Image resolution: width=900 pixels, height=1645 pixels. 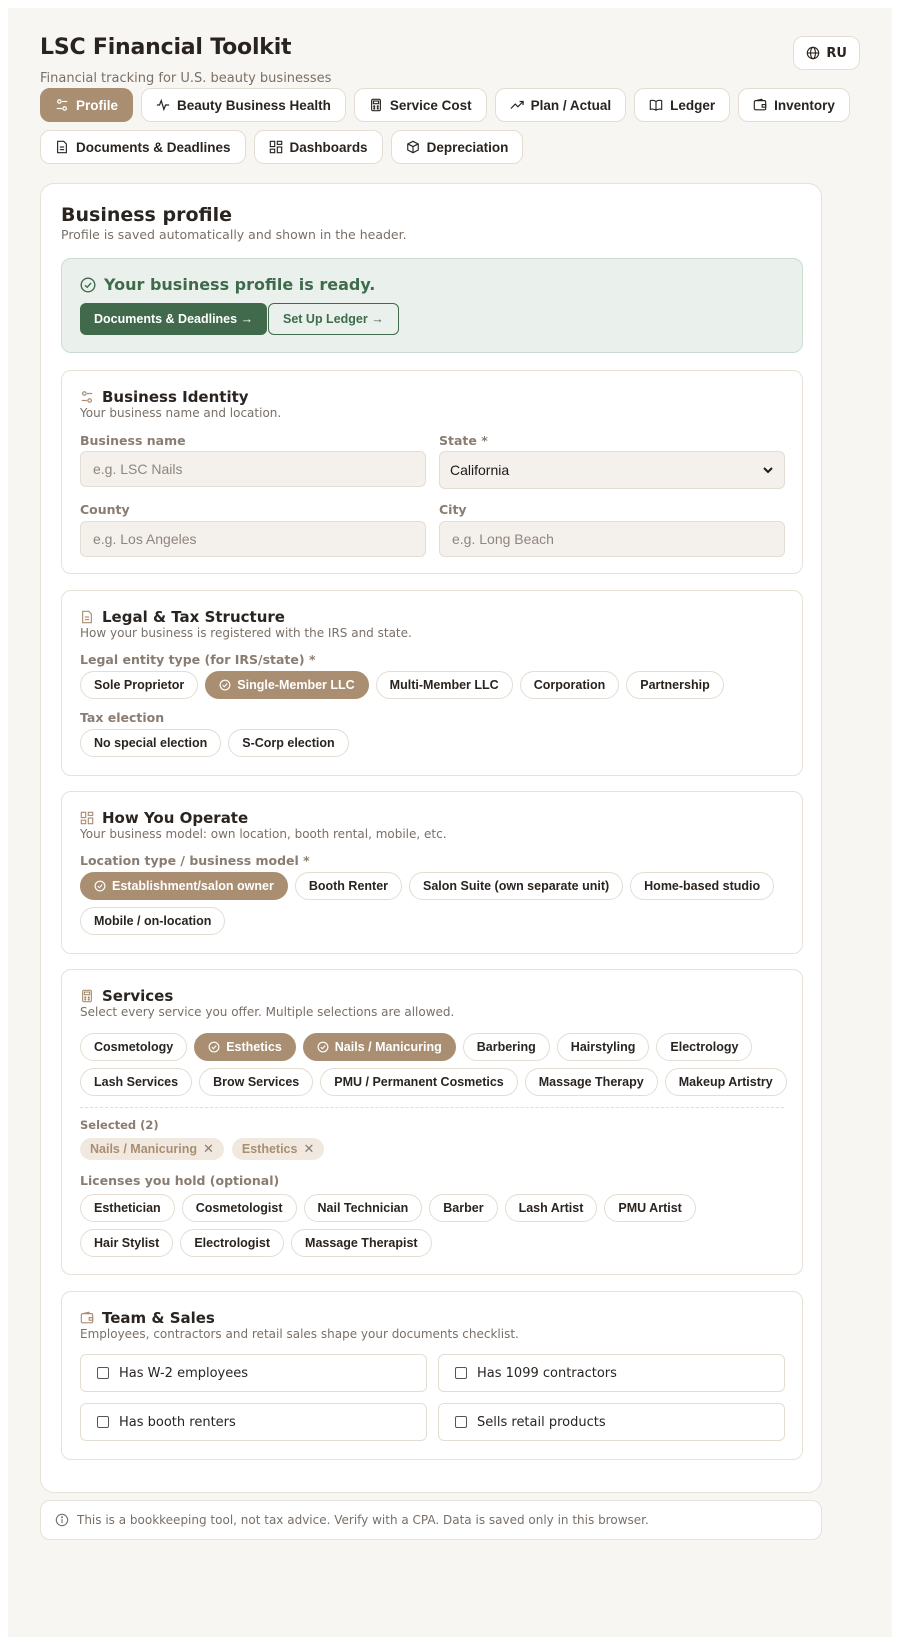 I want to click on option-label: Nails / Manicuring, so click(x=388, y=1047).